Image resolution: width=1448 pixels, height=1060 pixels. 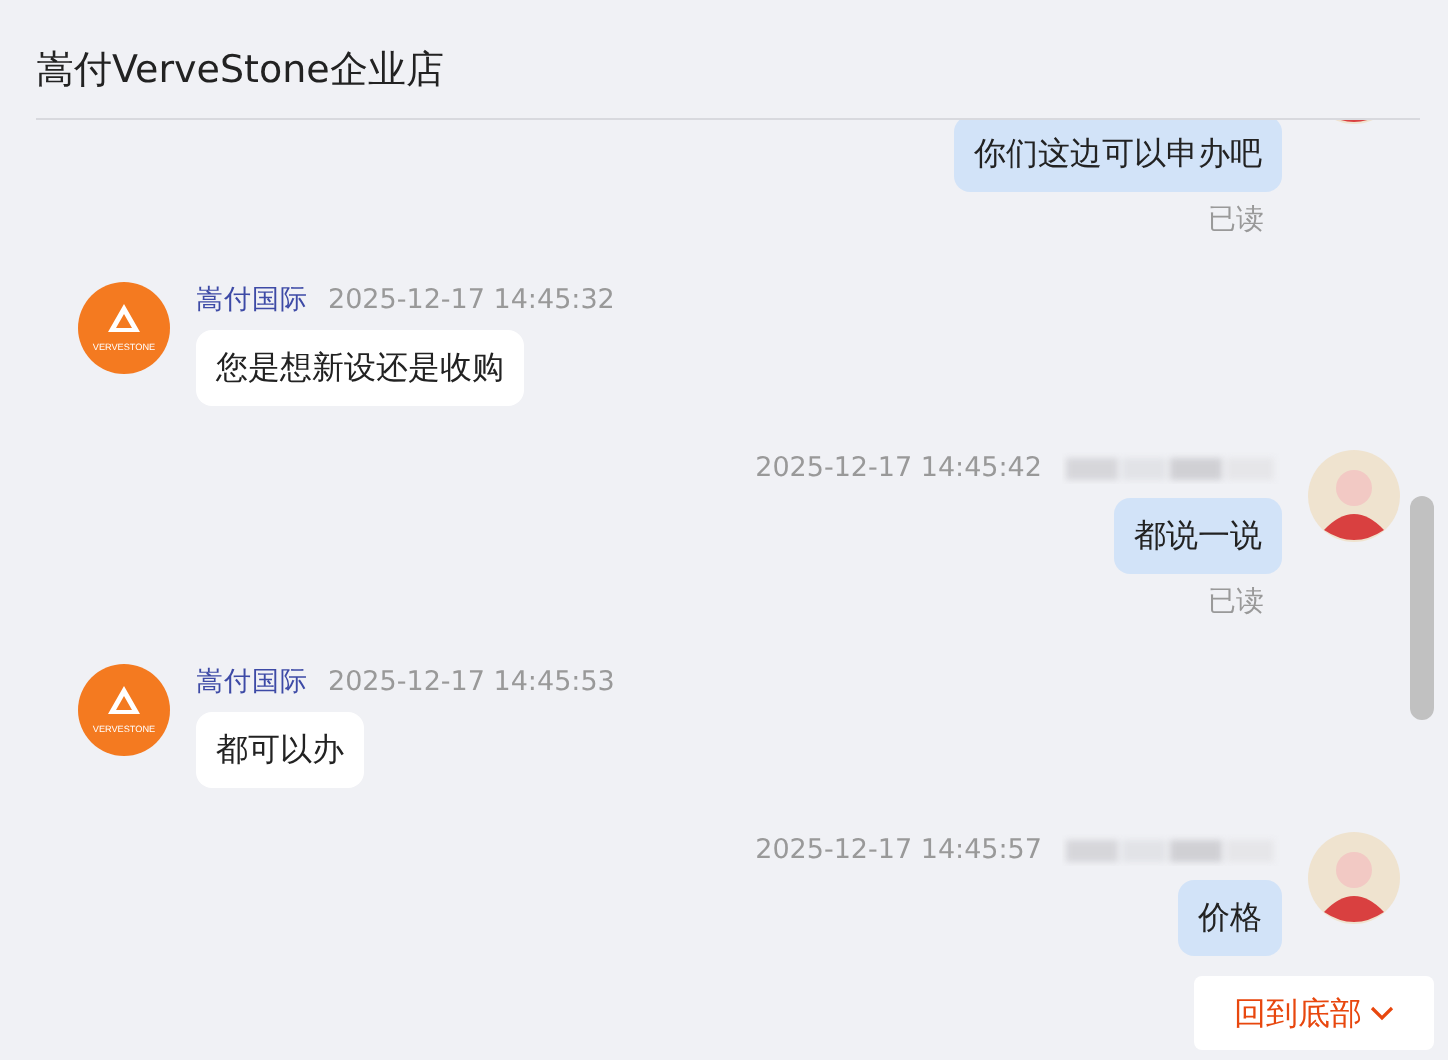 I want to click on message-bubble: 价格, so click(x=1230, y=918).